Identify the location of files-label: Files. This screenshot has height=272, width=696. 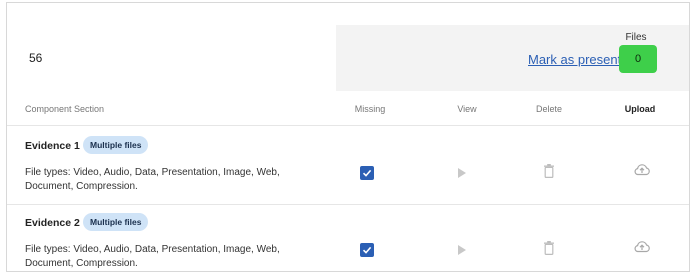
(636, 37).